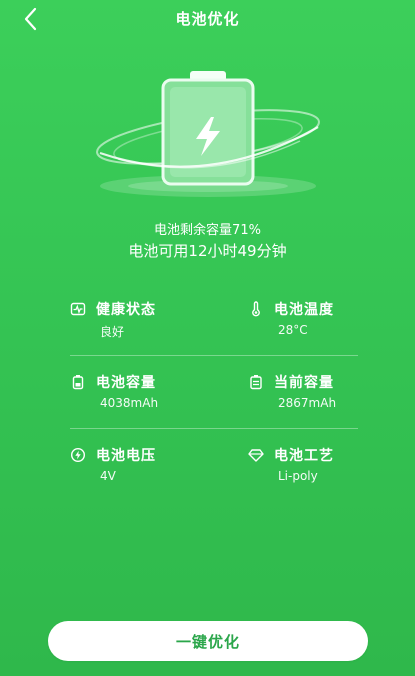 This screenshot has width=415, height=676. Describe the element at coordinates (304, 310) in the screenshot. I see `stat-label: 电池温度` at that location.